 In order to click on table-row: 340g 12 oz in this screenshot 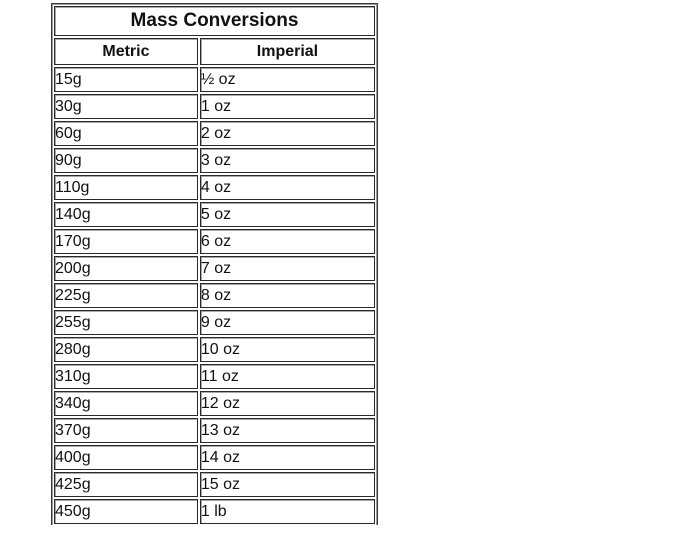, I will do `click(214, 403)`.